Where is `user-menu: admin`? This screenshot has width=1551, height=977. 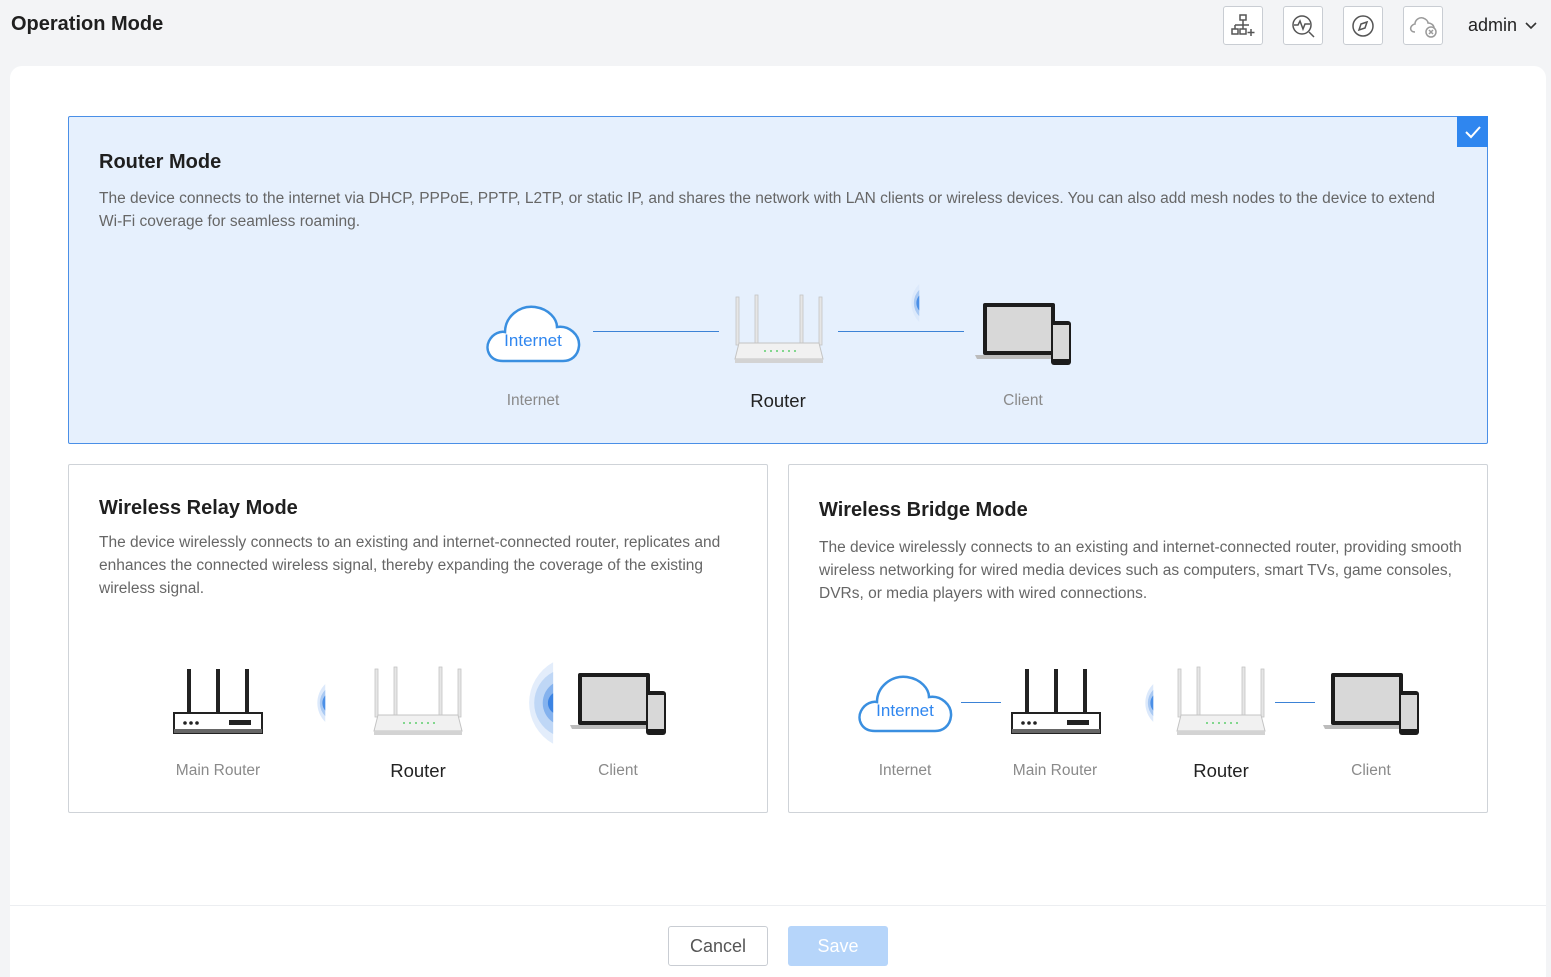 user-menu: admin is located at coordinates (1502, 25).